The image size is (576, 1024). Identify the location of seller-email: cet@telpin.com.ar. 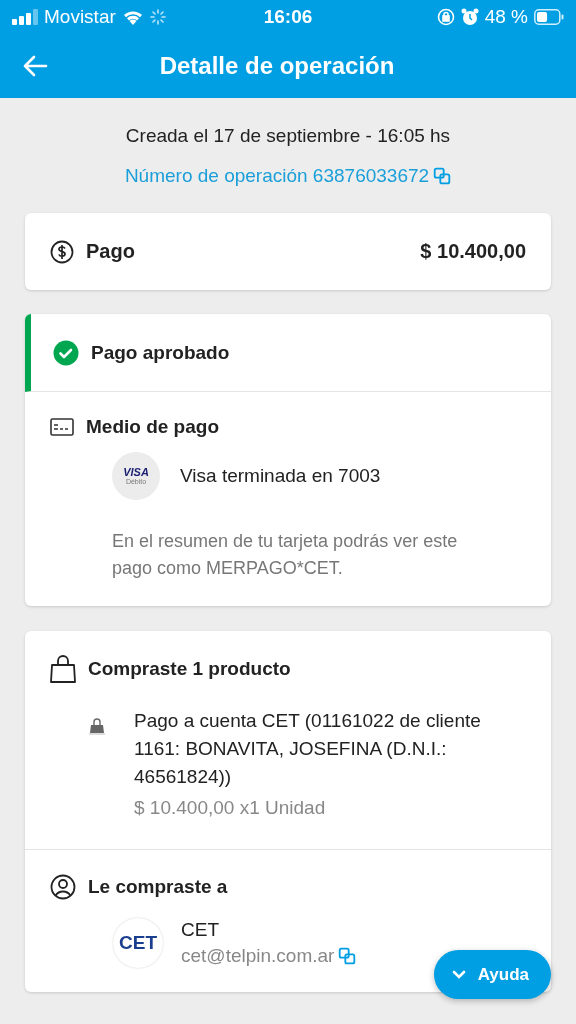
(258, 956).